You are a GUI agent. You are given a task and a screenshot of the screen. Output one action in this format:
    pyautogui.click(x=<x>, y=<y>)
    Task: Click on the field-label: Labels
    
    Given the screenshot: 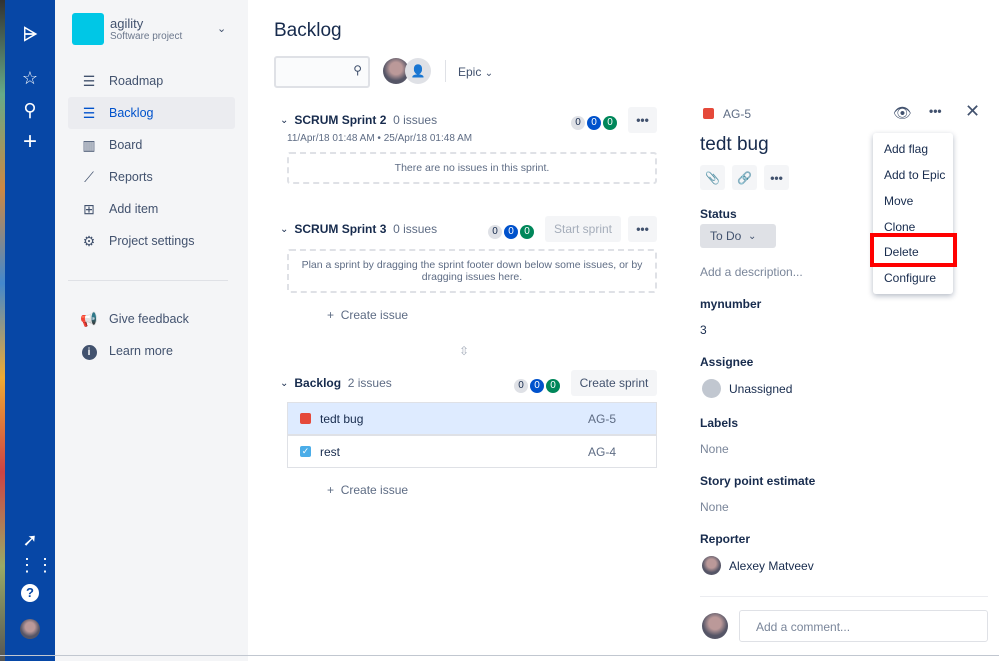 What is the action you would take?
    pyautogui.click(x=719, y=423)
    